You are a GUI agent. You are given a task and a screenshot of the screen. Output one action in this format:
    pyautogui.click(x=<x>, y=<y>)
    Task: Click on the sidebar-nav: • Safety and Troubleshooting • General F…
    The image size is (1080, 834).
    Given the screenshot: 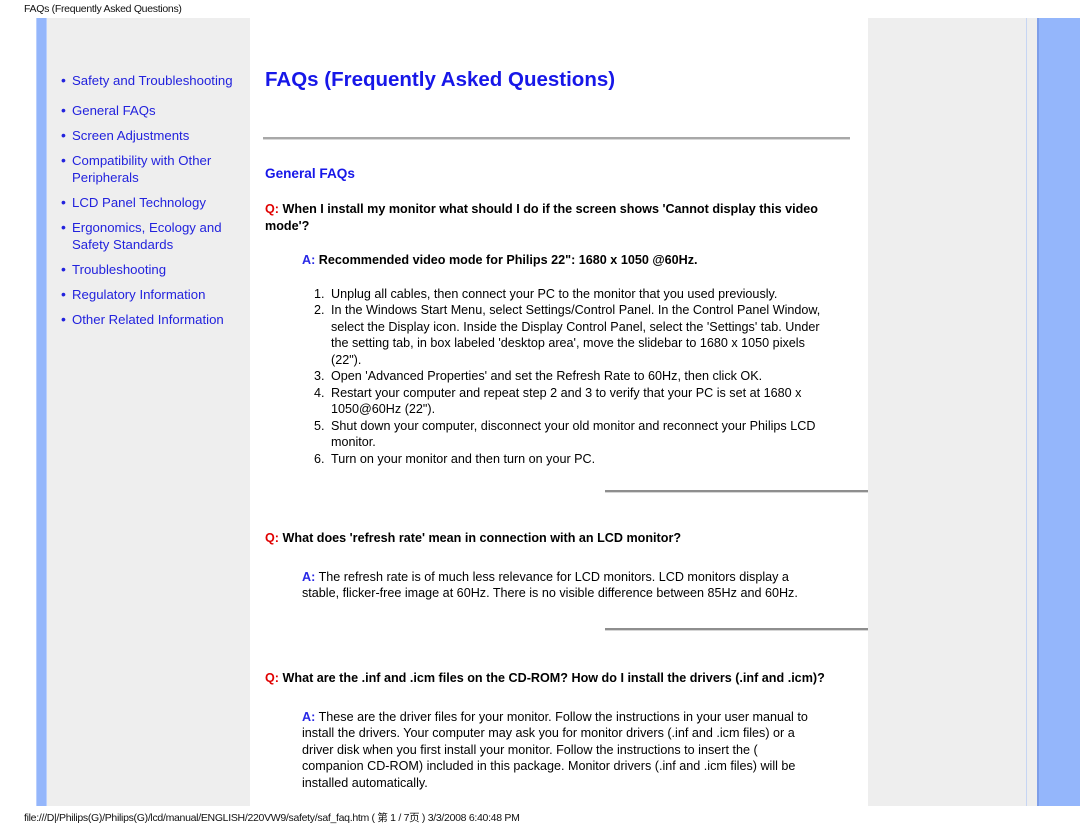 What is the action you would take?
    pyautogui.click(x=151, y=204)
    